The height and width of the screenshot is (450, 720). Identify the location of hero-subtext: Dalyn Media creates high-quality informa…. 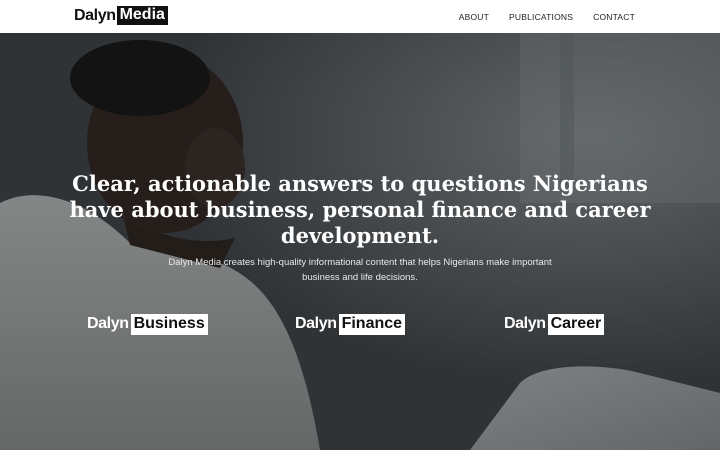
(360, 270).